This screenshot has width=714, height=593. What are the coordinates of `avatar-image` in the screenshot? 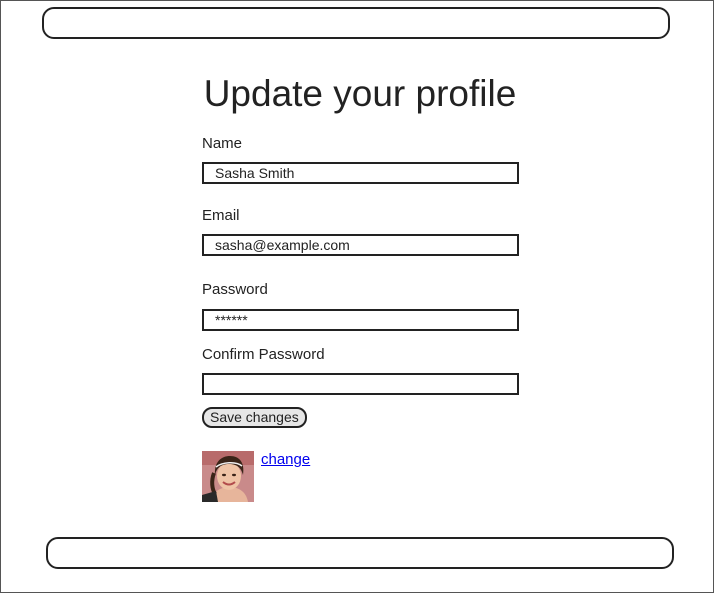 It's located at (228, 476).